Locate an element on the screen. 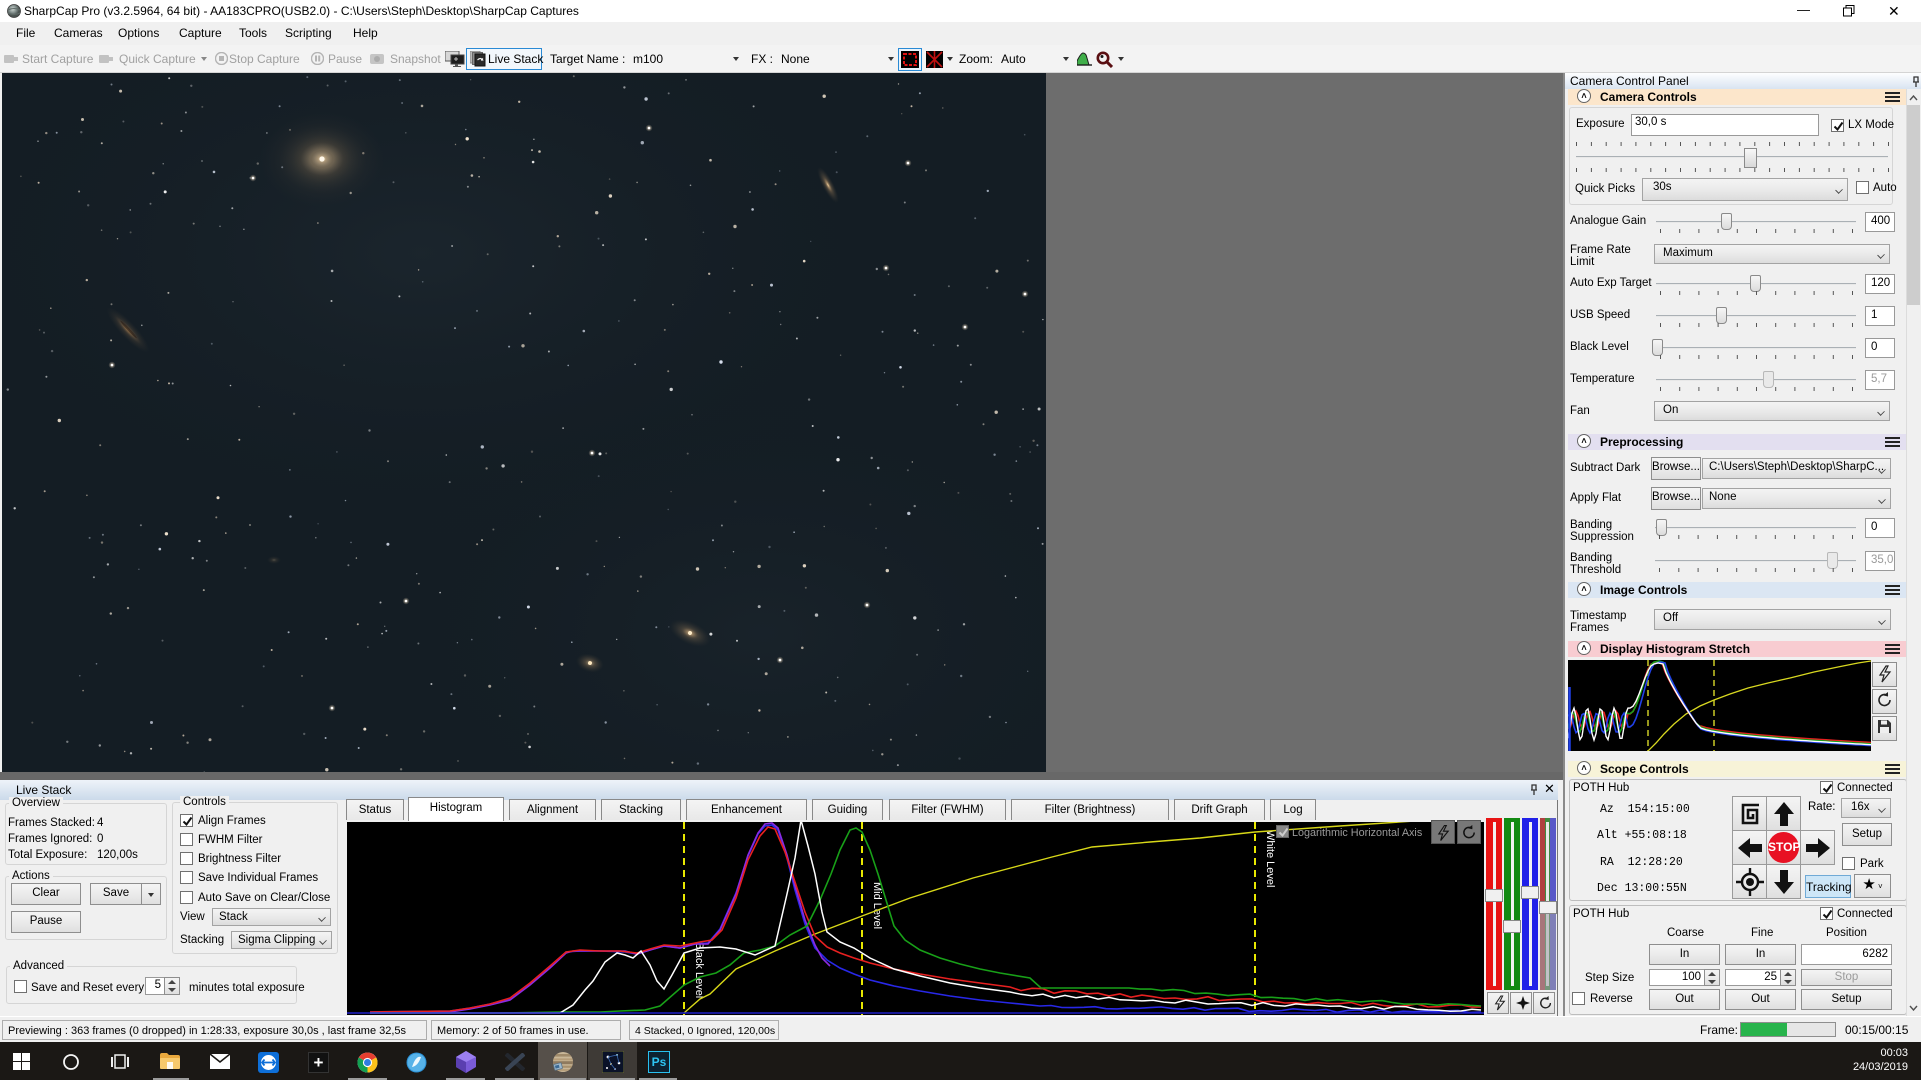 This screenshot has width=1921, height=1080. svg-text: White Level is located at coordinates (1270, 858).